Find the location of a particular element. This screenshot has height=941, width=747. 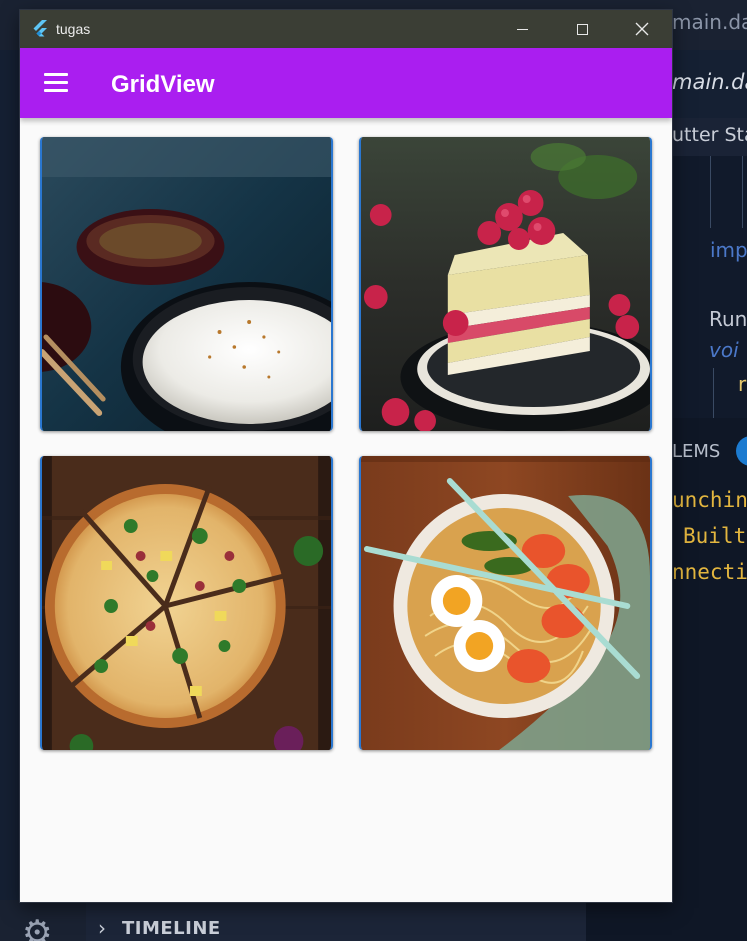

code-r-line: r is located at coordinates (742, 384).